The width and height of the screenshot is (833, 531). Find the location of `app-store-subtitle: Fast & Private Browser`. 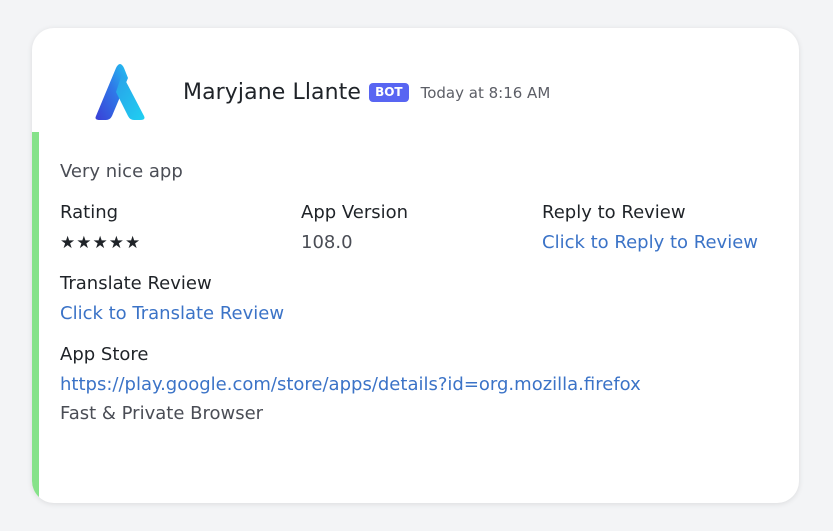

app-store-subtitle: Fast & Private Browser is located at coordinates (162, 413).